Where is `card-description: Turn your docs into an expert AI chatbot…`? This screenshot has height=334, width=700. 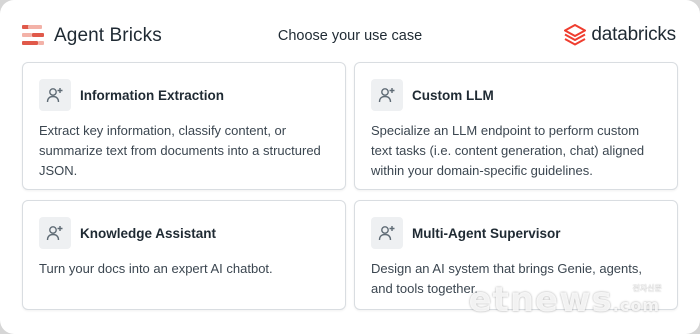 card-description: Turn your docs into an expert AI chatbot… is located at coordinates (156, 268).